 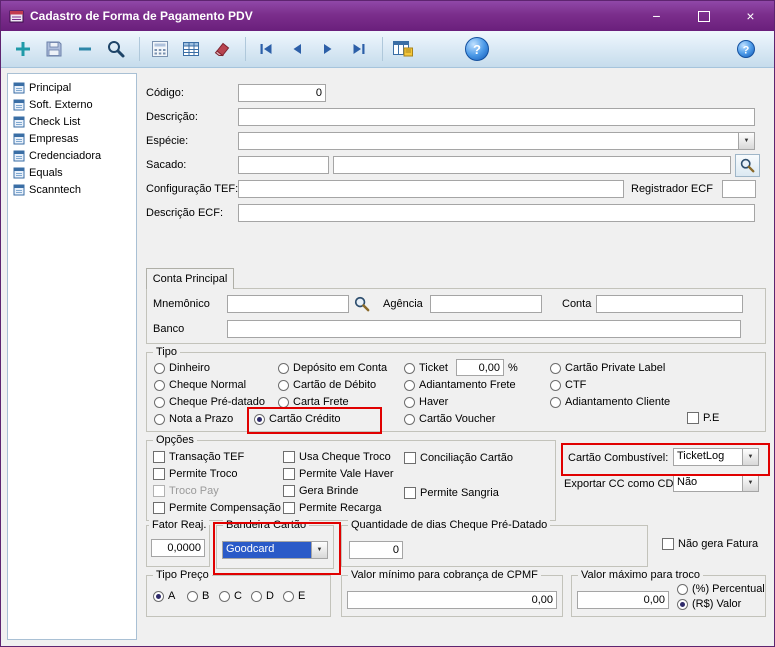 I want to click on radio-label: Cartão de Débito, so click(x=335, y=385).